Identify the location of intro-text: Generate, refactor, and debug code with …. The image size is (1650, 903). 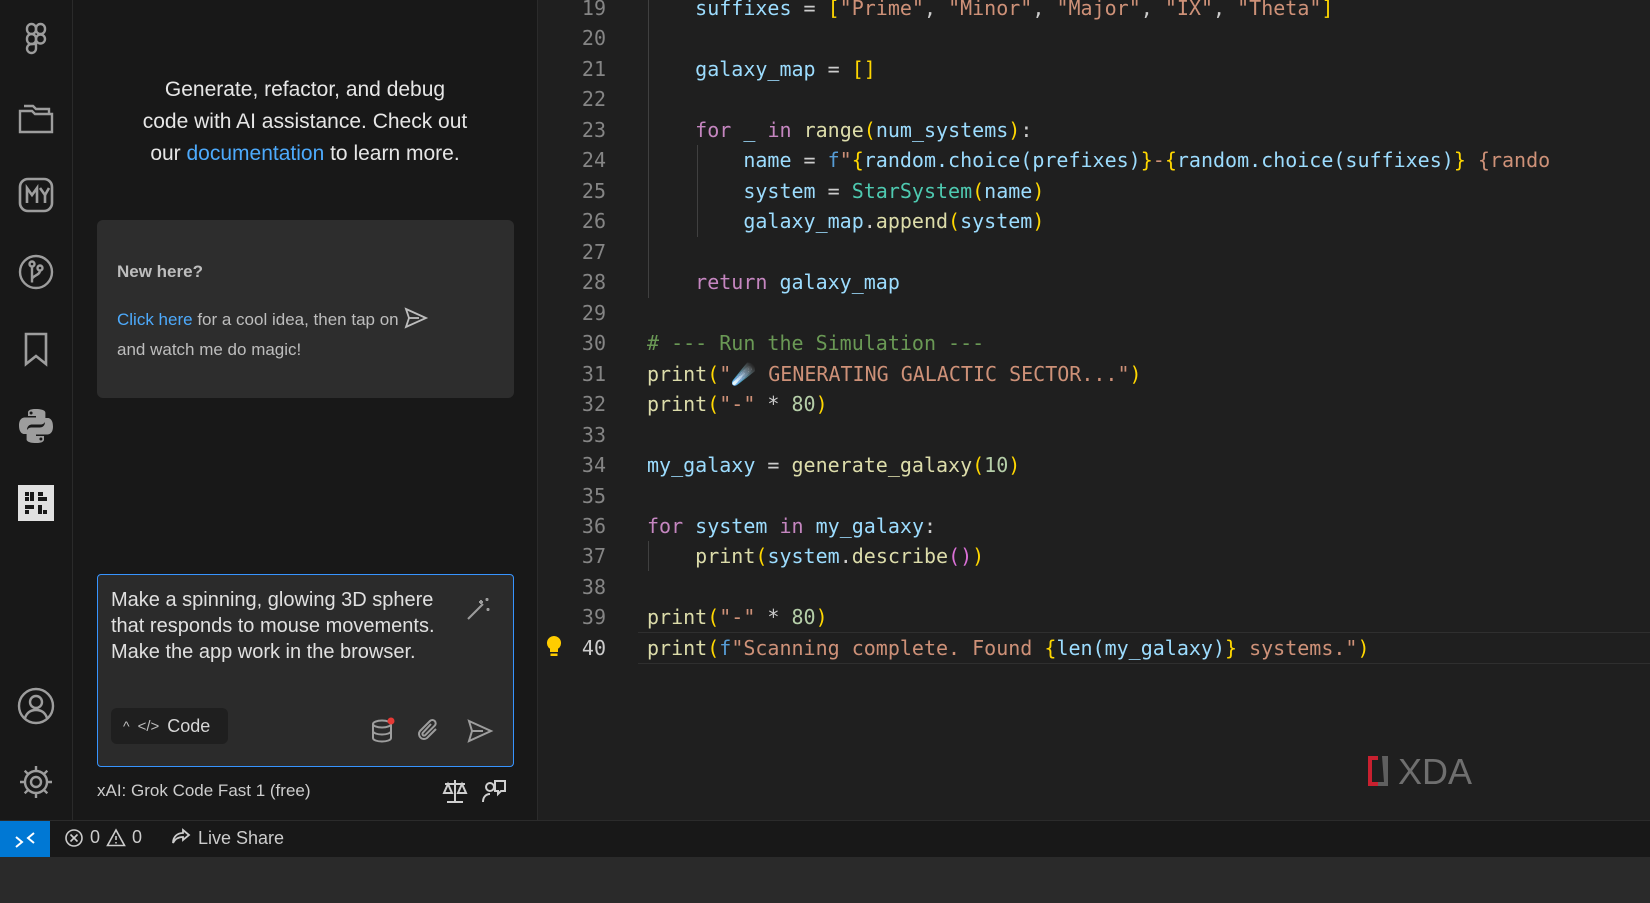
(305, 122).